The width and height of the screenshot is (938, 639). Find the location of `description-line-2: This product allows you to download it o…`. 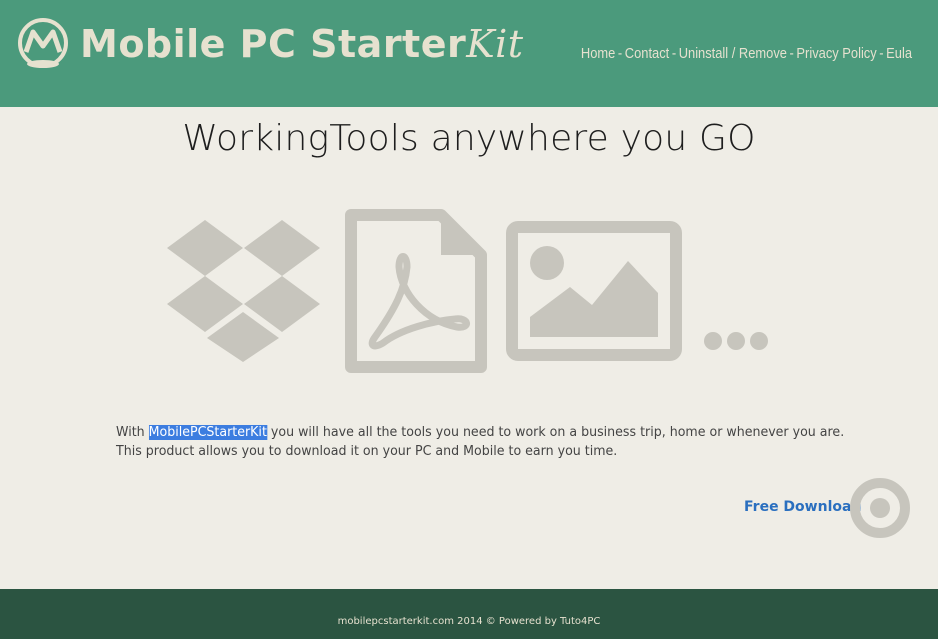

description-line-2: This product allows you to download it o… is located at coordinates (367, 451).